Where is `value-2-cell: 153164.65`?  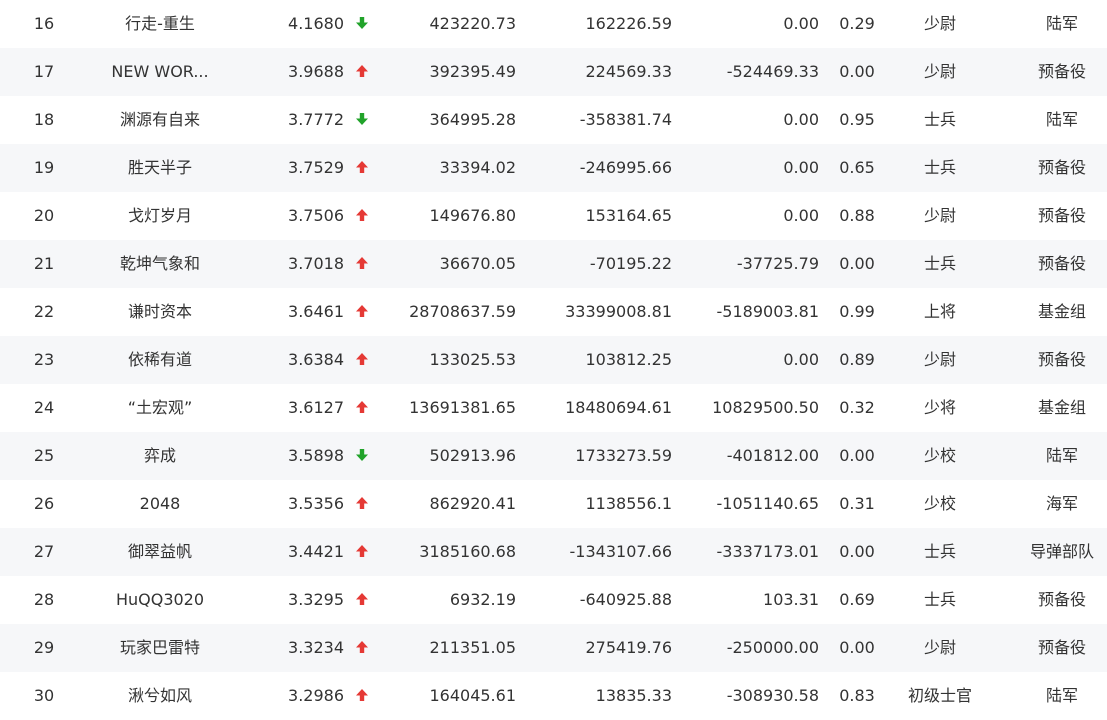 value-2-cell: 153164.65 is located at coordinates (628, 215).